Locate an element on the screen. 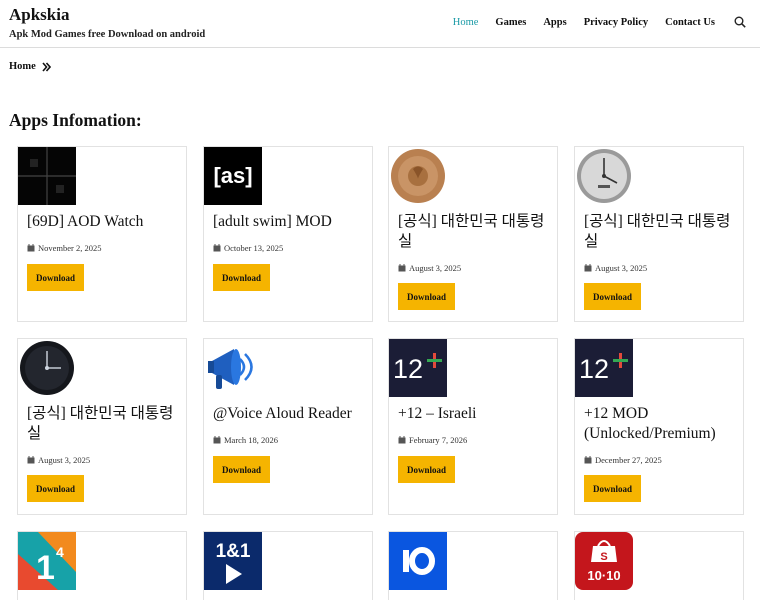  ten-icon is located at coordinates (418, 561).